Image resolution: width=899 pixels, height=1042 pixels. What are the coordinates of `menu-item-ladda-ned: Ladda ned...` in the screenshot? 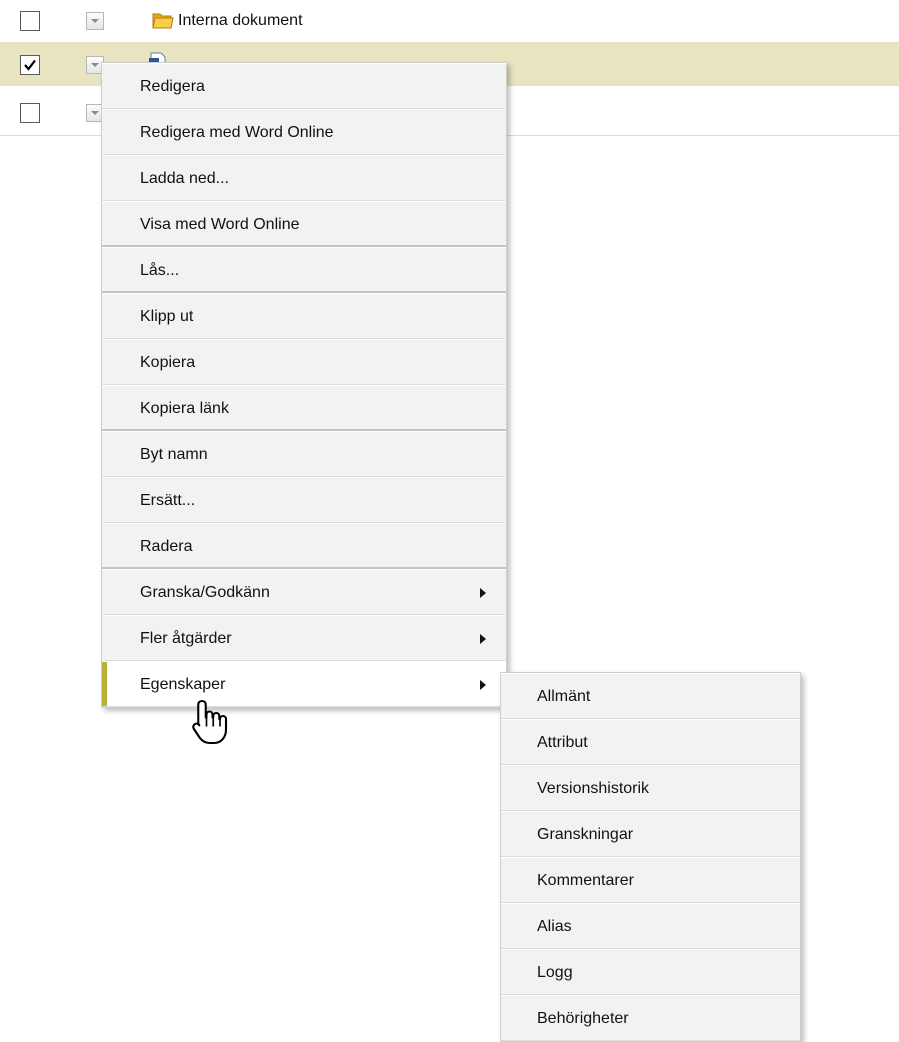 It's located at (304, 178).